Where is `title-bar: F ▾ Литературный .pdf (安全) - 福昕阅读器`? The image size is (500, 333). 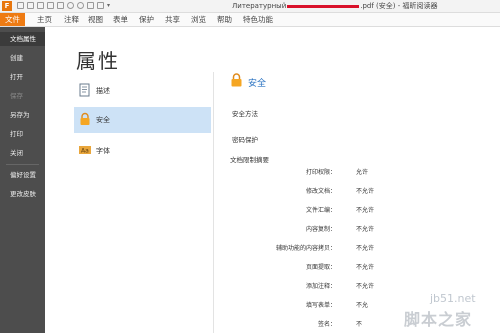 title-bar: F ▾ Литературный .pdf (安全) - 福昕阅读器 is located at coordinates (250, 6).